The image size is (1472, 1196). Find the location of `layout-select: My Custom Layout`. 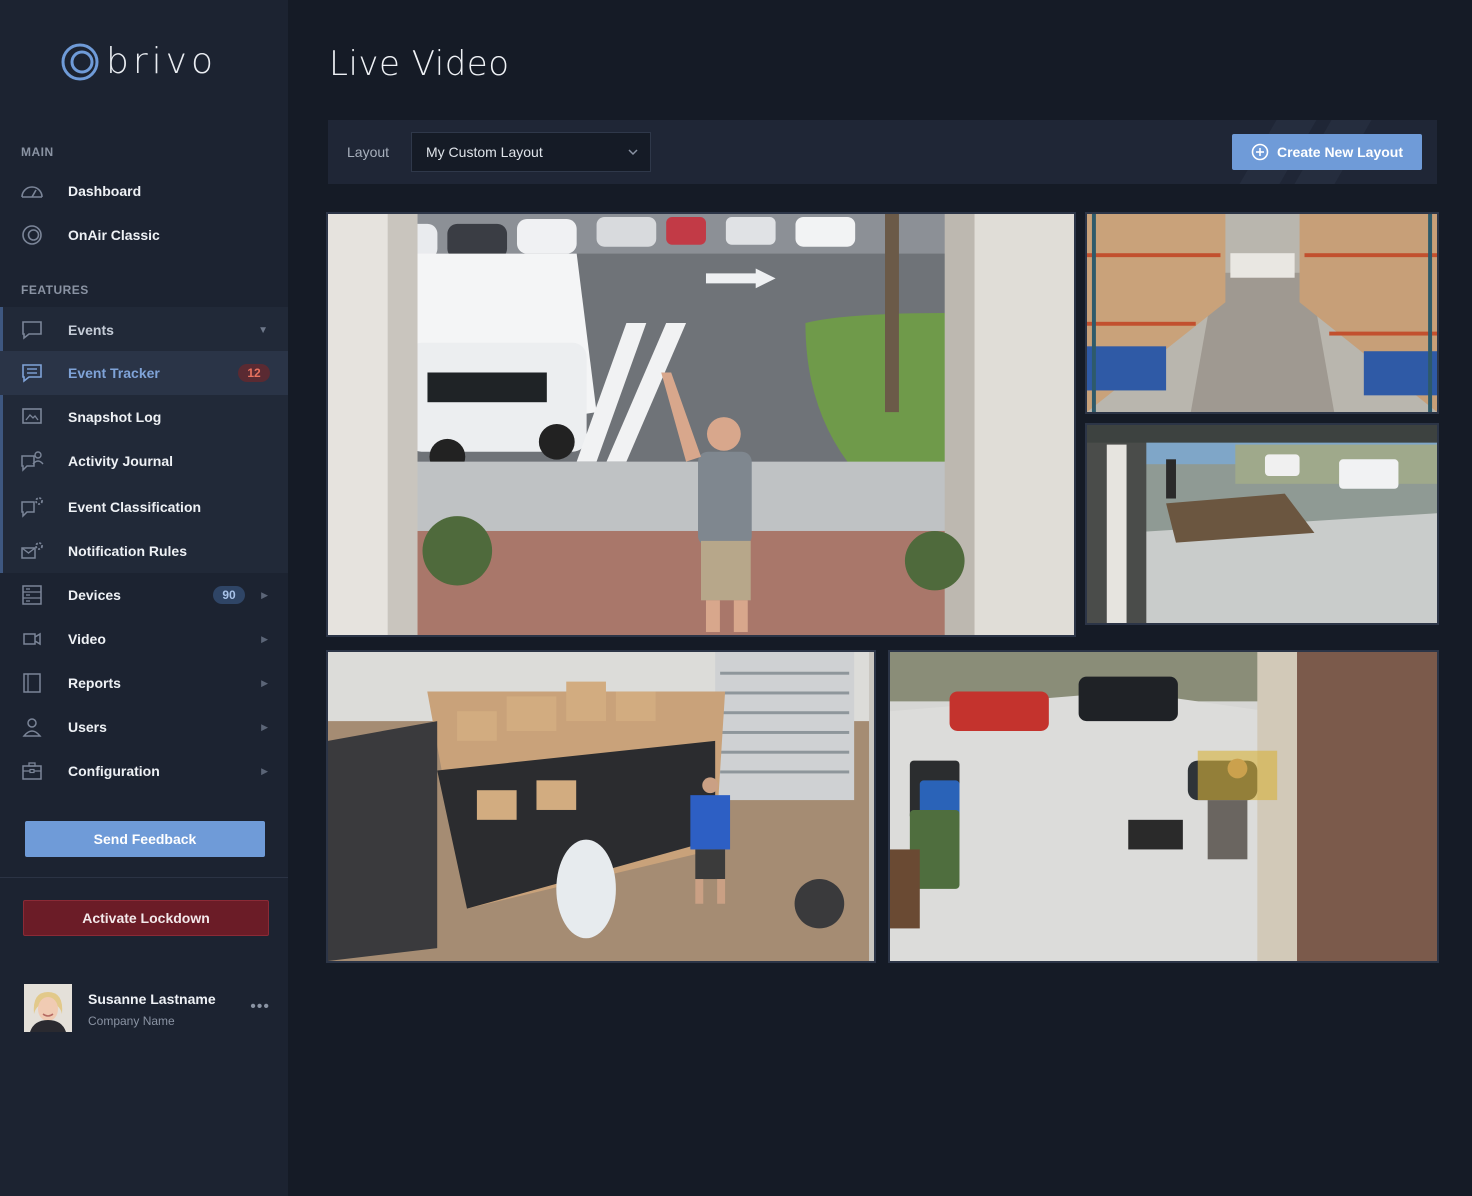

layout-select: My Custom Layout is located at coordinates (531, 152).